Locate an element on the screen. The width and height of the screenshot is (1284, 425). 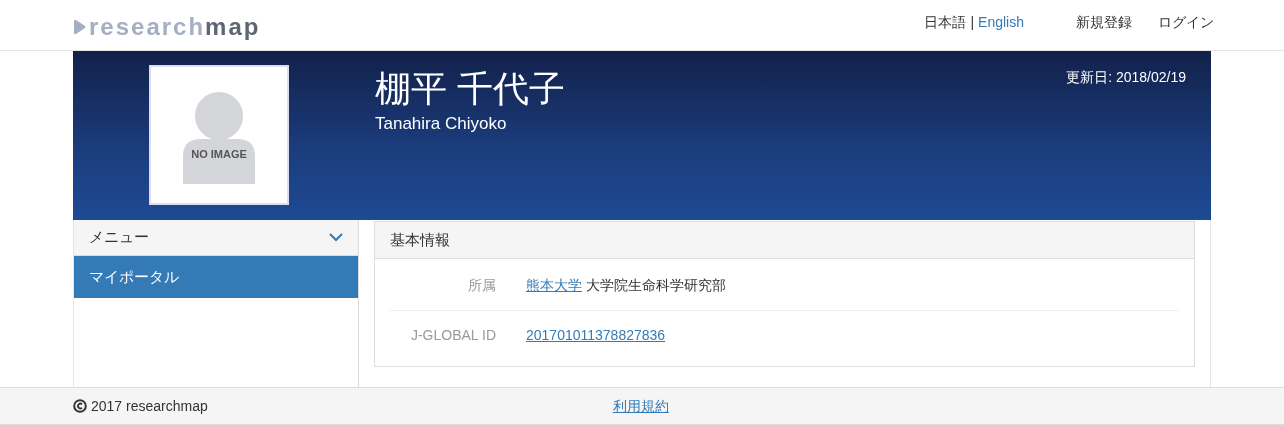
no-image-text: NO IMAGE is located at coordinates (219, 154).